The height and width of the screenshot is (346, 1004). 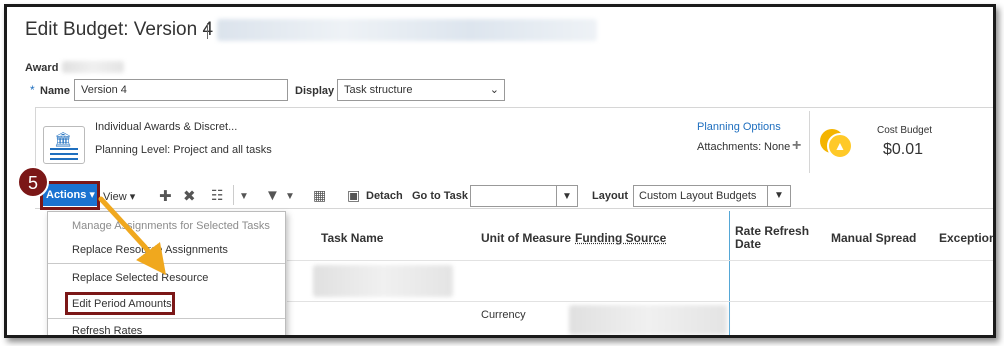 I want to click on coins-icon: ▲, so click(x=836, y=143).